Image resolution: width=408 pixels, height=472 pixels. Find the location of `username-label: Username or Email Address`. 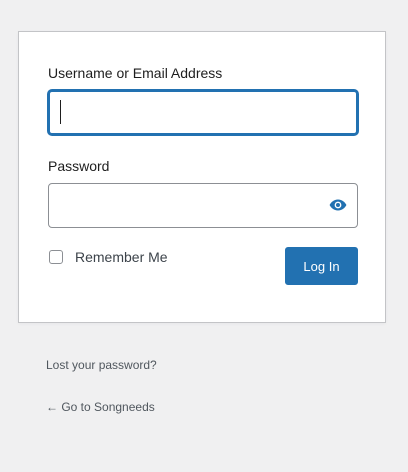

username-label: Username or Email Address is located at coordinates (135, 73).